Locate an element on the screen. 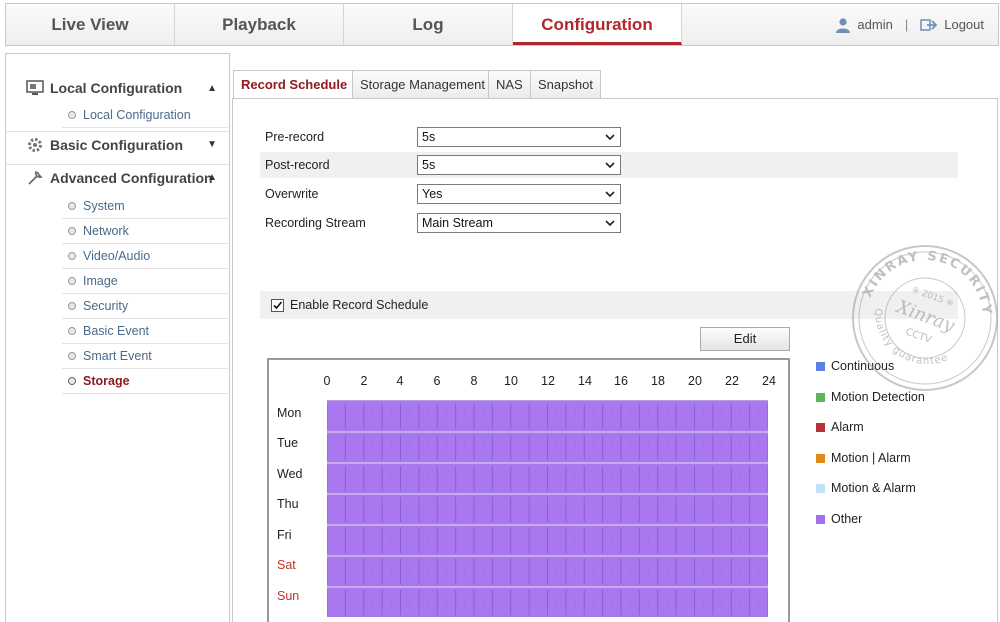 The height and width of the screenshot is (622, 1000). sidebar-item-video-audio: Video/Audio is located at coordinates (145, 256).